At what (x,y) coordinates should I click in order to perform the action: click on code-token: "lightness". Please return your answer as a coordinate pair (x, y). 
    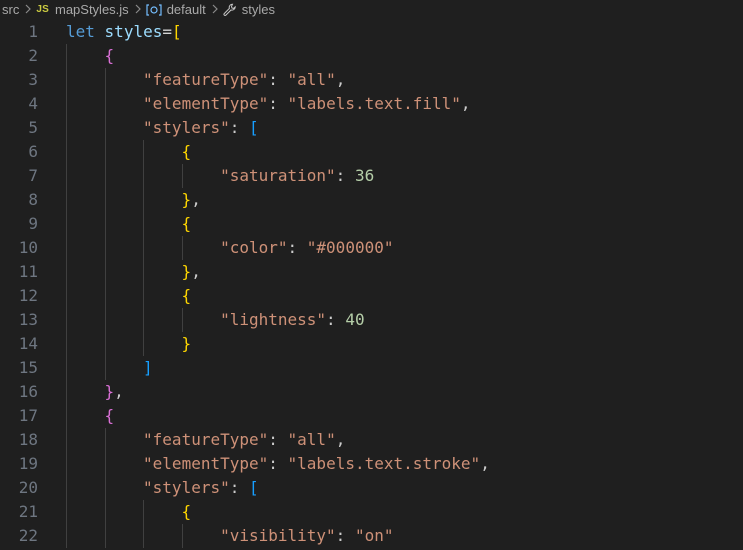
    Looking at the image, I should click on (273, 319).